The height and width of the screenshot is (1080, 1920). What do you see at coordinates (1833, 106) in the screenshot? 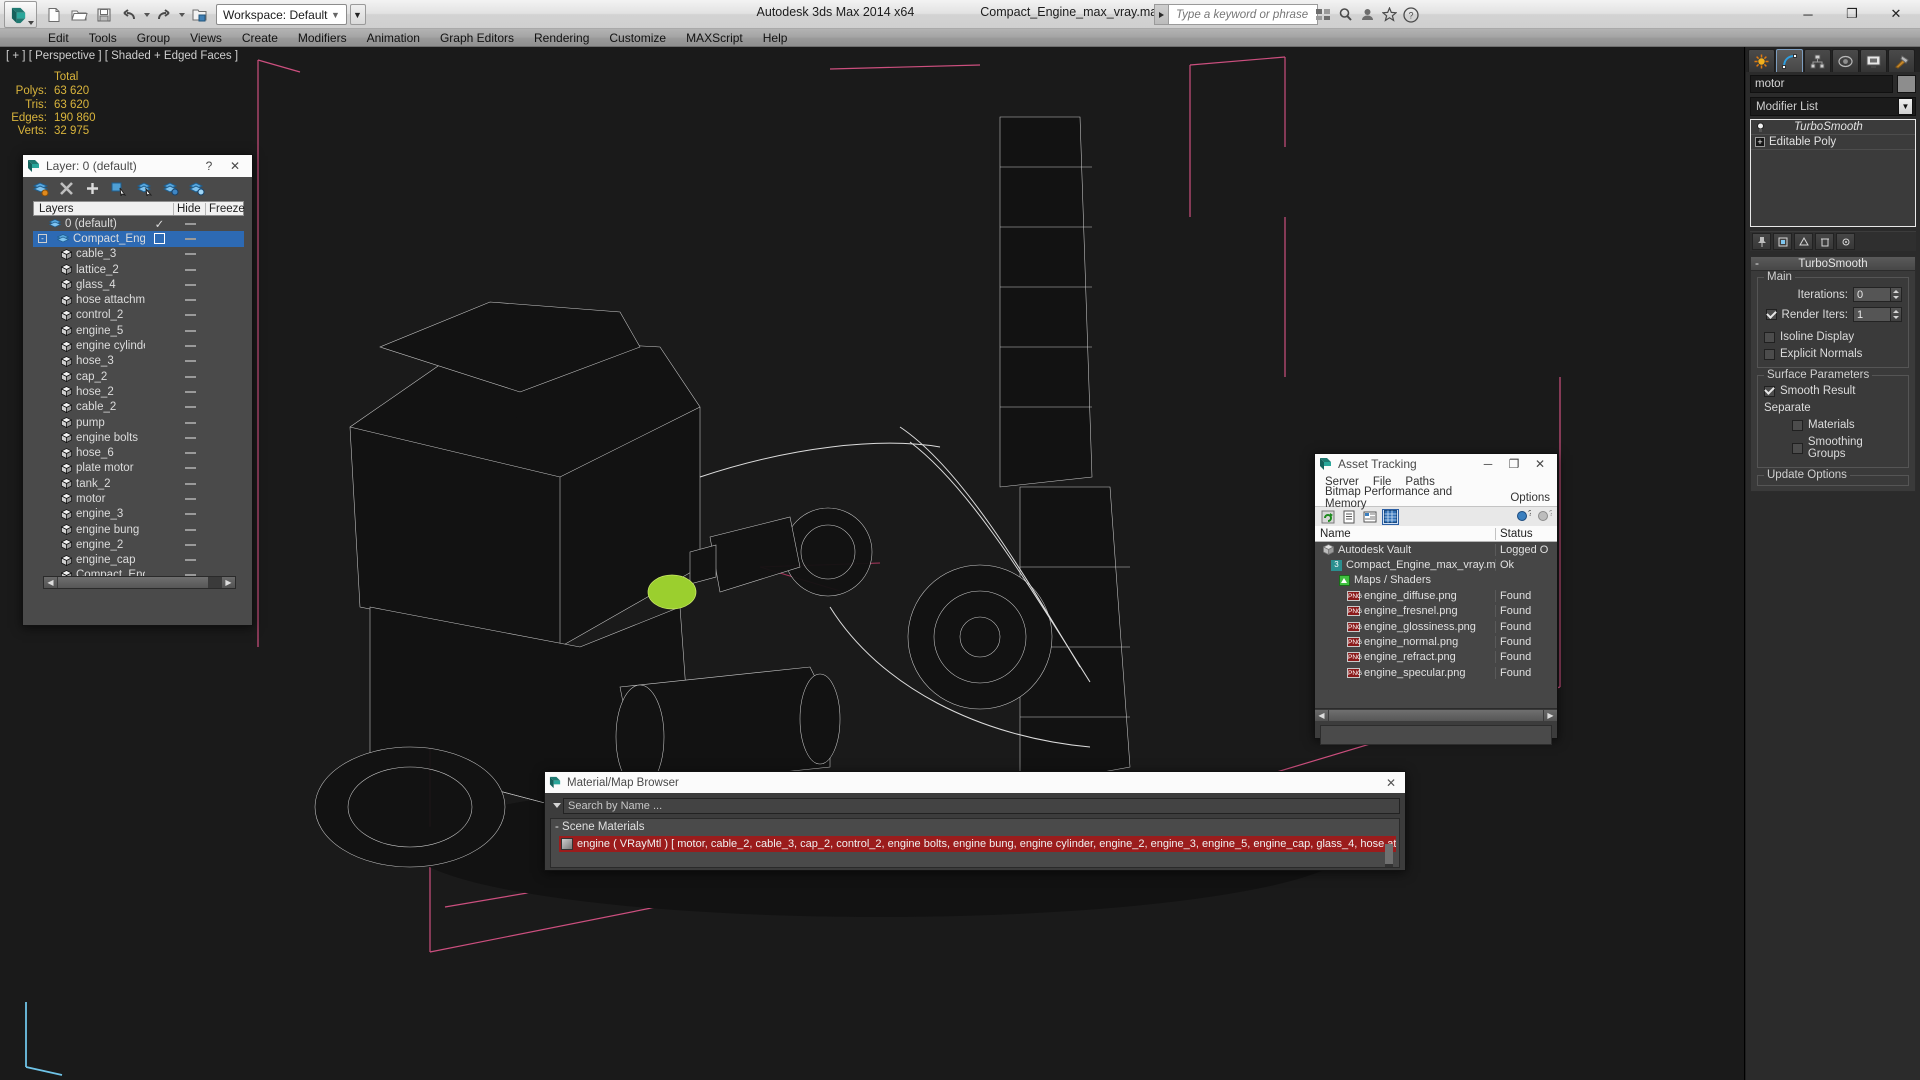
I see `modifier-list-dropdown: Modifier List ▼` at bounding box center [1833, 106].